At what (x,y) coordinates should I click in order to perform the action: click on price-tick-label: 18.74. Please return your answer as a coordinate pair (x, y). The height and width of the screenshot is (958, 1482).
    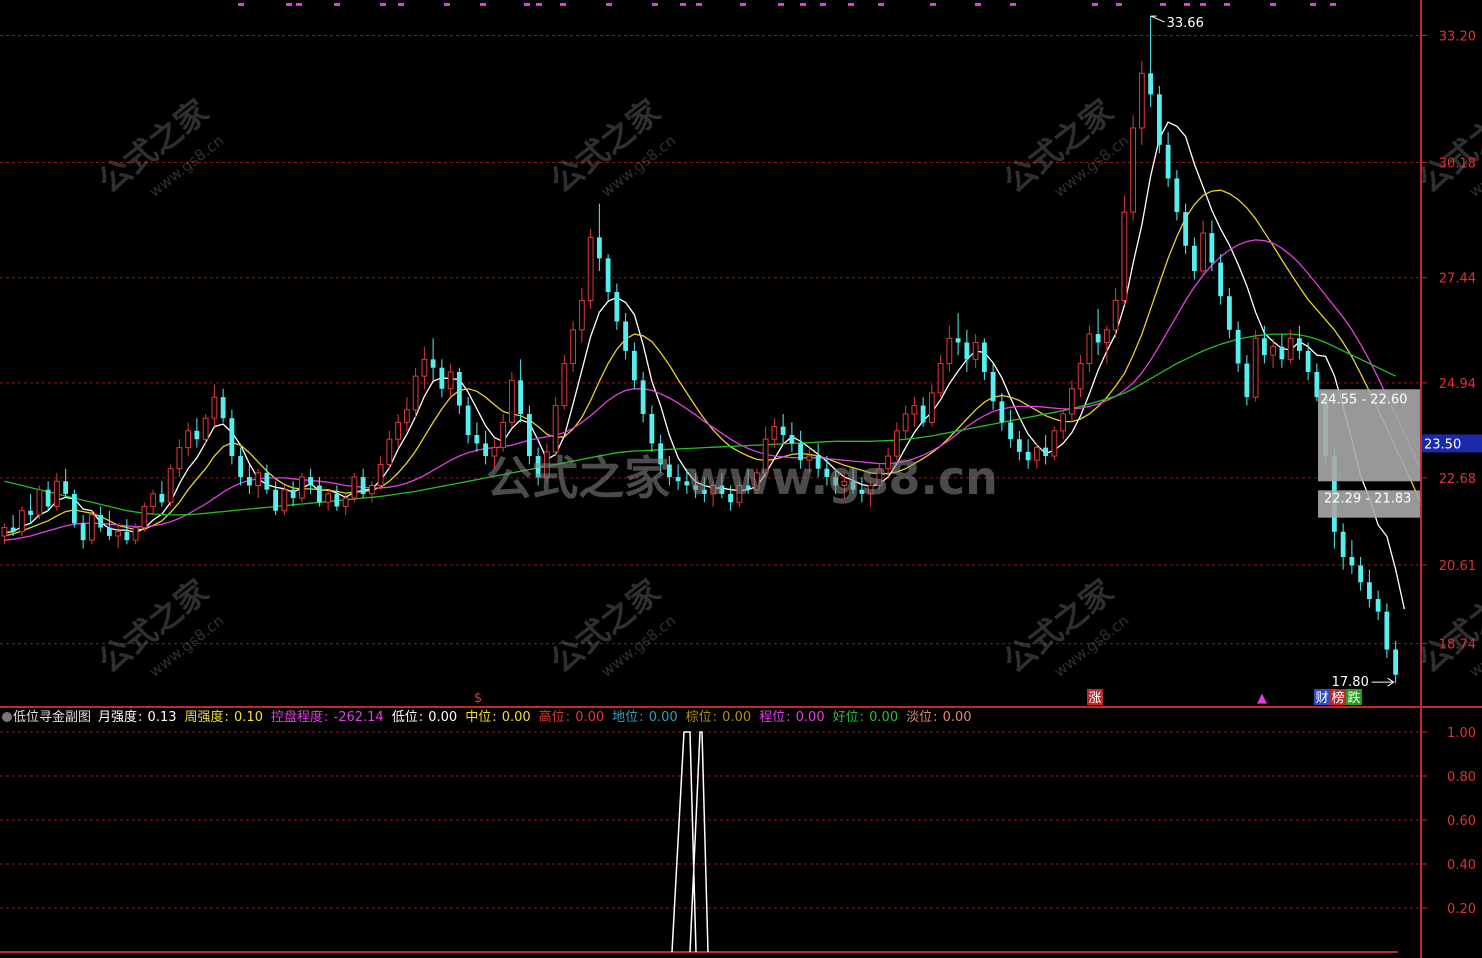
    Looking at the image, I should click on (1457, 645).